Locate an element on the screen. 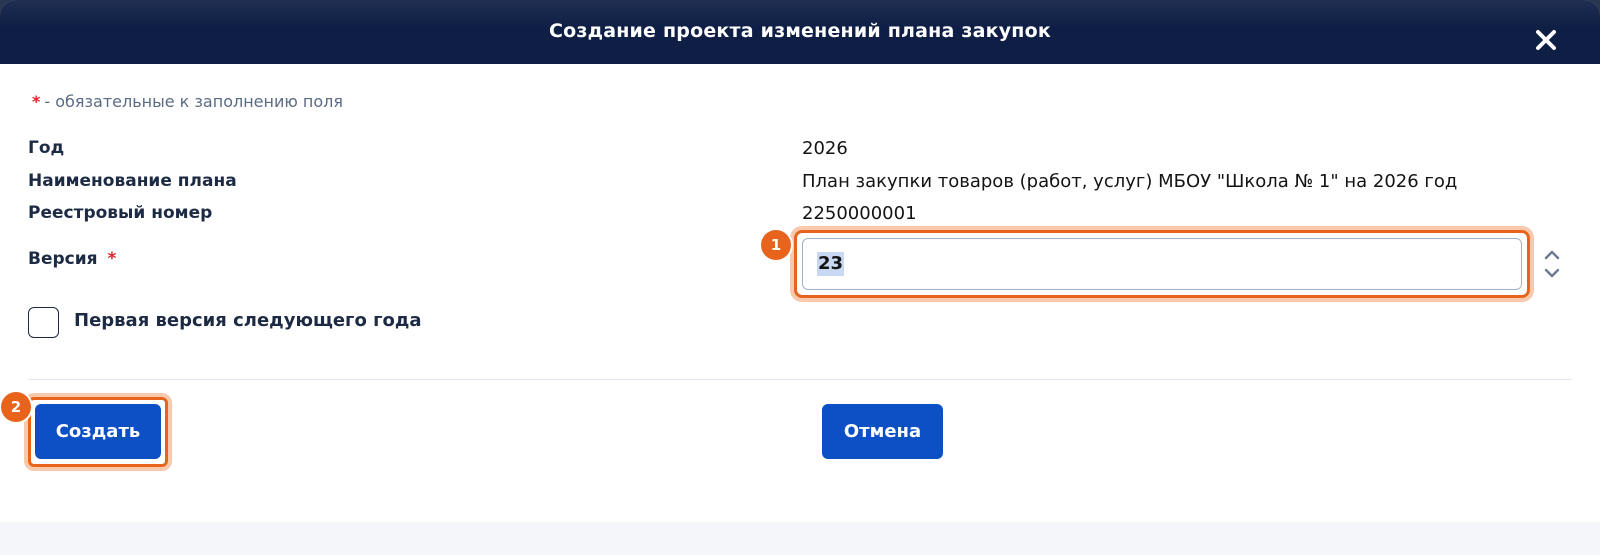 The height and width of the screenshot is (555, 1600). required-fields-note: * - обязательные к заполнению поля is located at coordinates (187, 101).